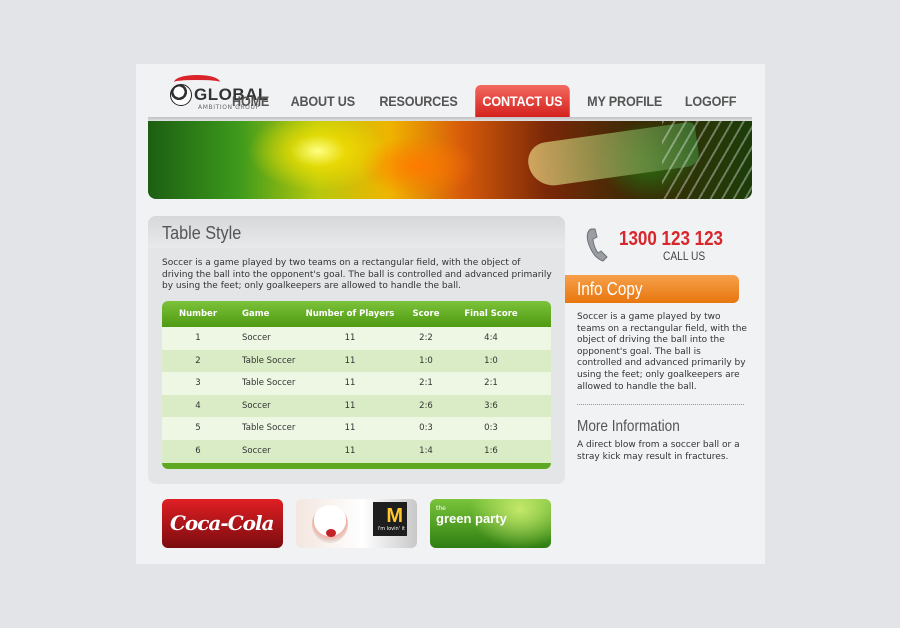 The image size is (900, 628). I want to click on mcdonalds-arches-icon: M, so click(394, 516).